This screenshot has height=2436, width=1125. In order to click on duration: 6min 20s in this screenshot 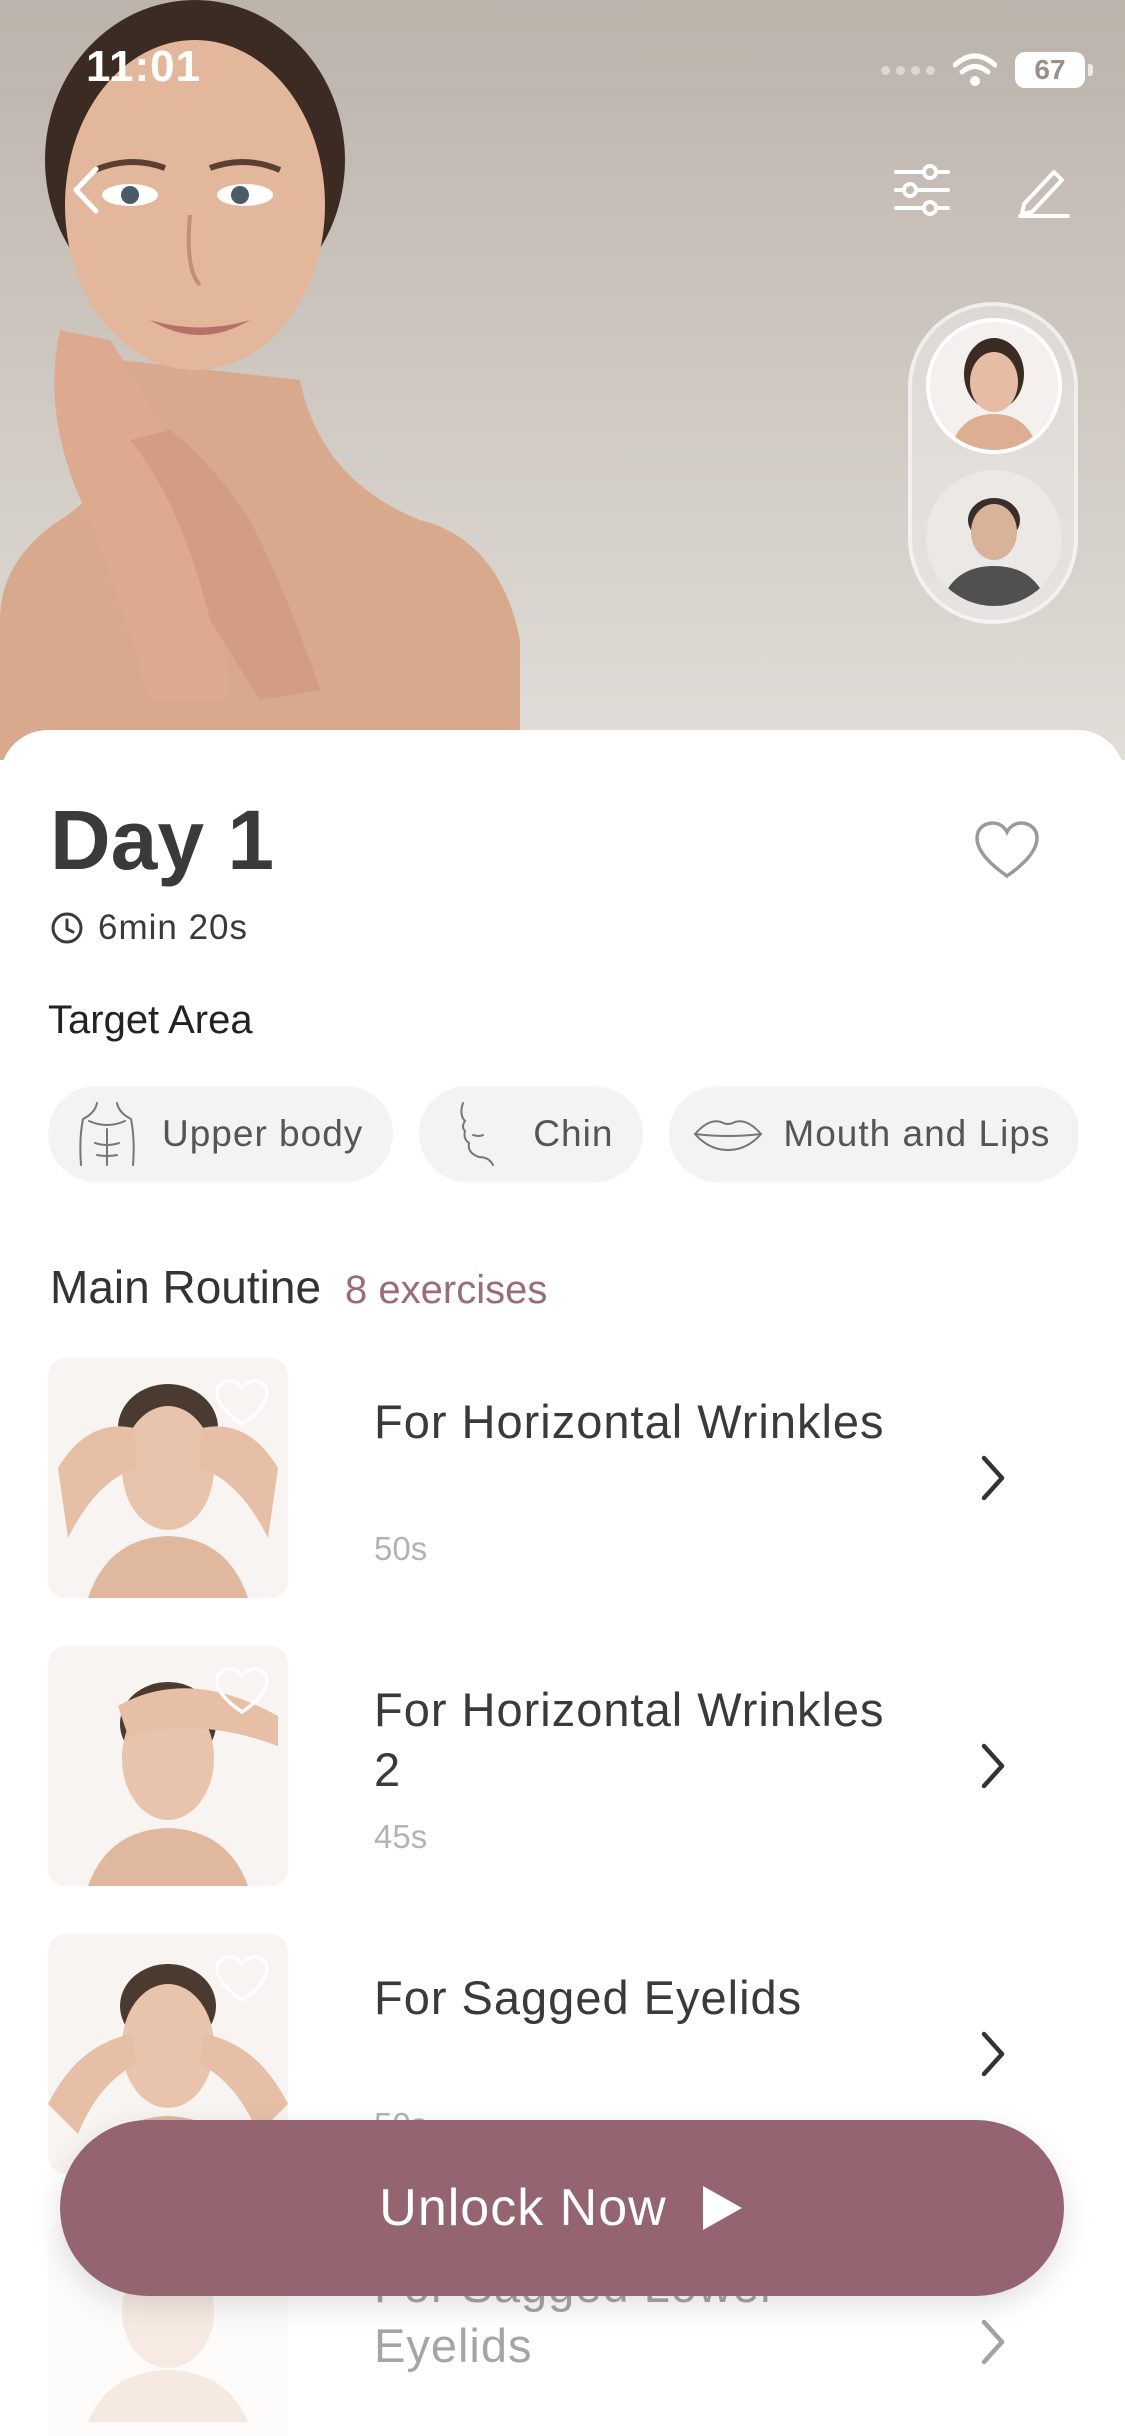, I will do `click(149, 928)`.